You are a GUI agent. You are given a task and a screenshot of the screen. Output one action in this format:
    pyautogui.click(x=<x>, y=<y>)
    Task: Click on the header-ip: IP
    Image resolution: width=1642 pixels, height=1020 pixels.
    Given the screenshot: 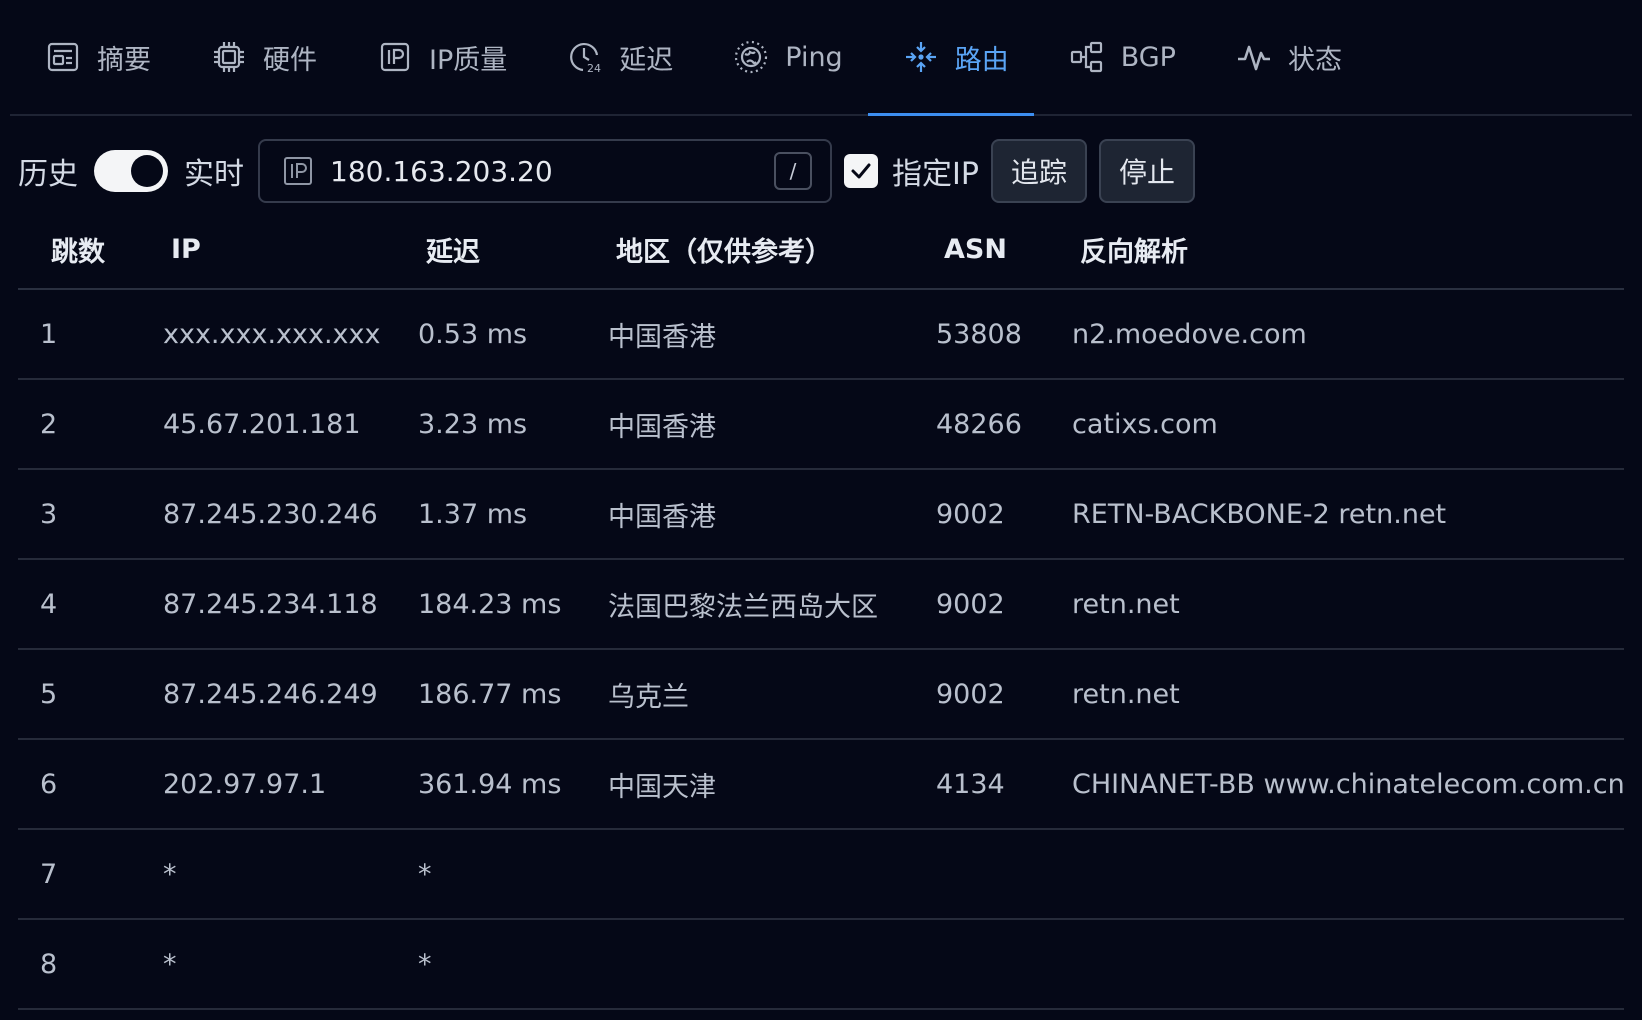 What is the action you would take?
    pyautogui.click(x=290, y=249)
    